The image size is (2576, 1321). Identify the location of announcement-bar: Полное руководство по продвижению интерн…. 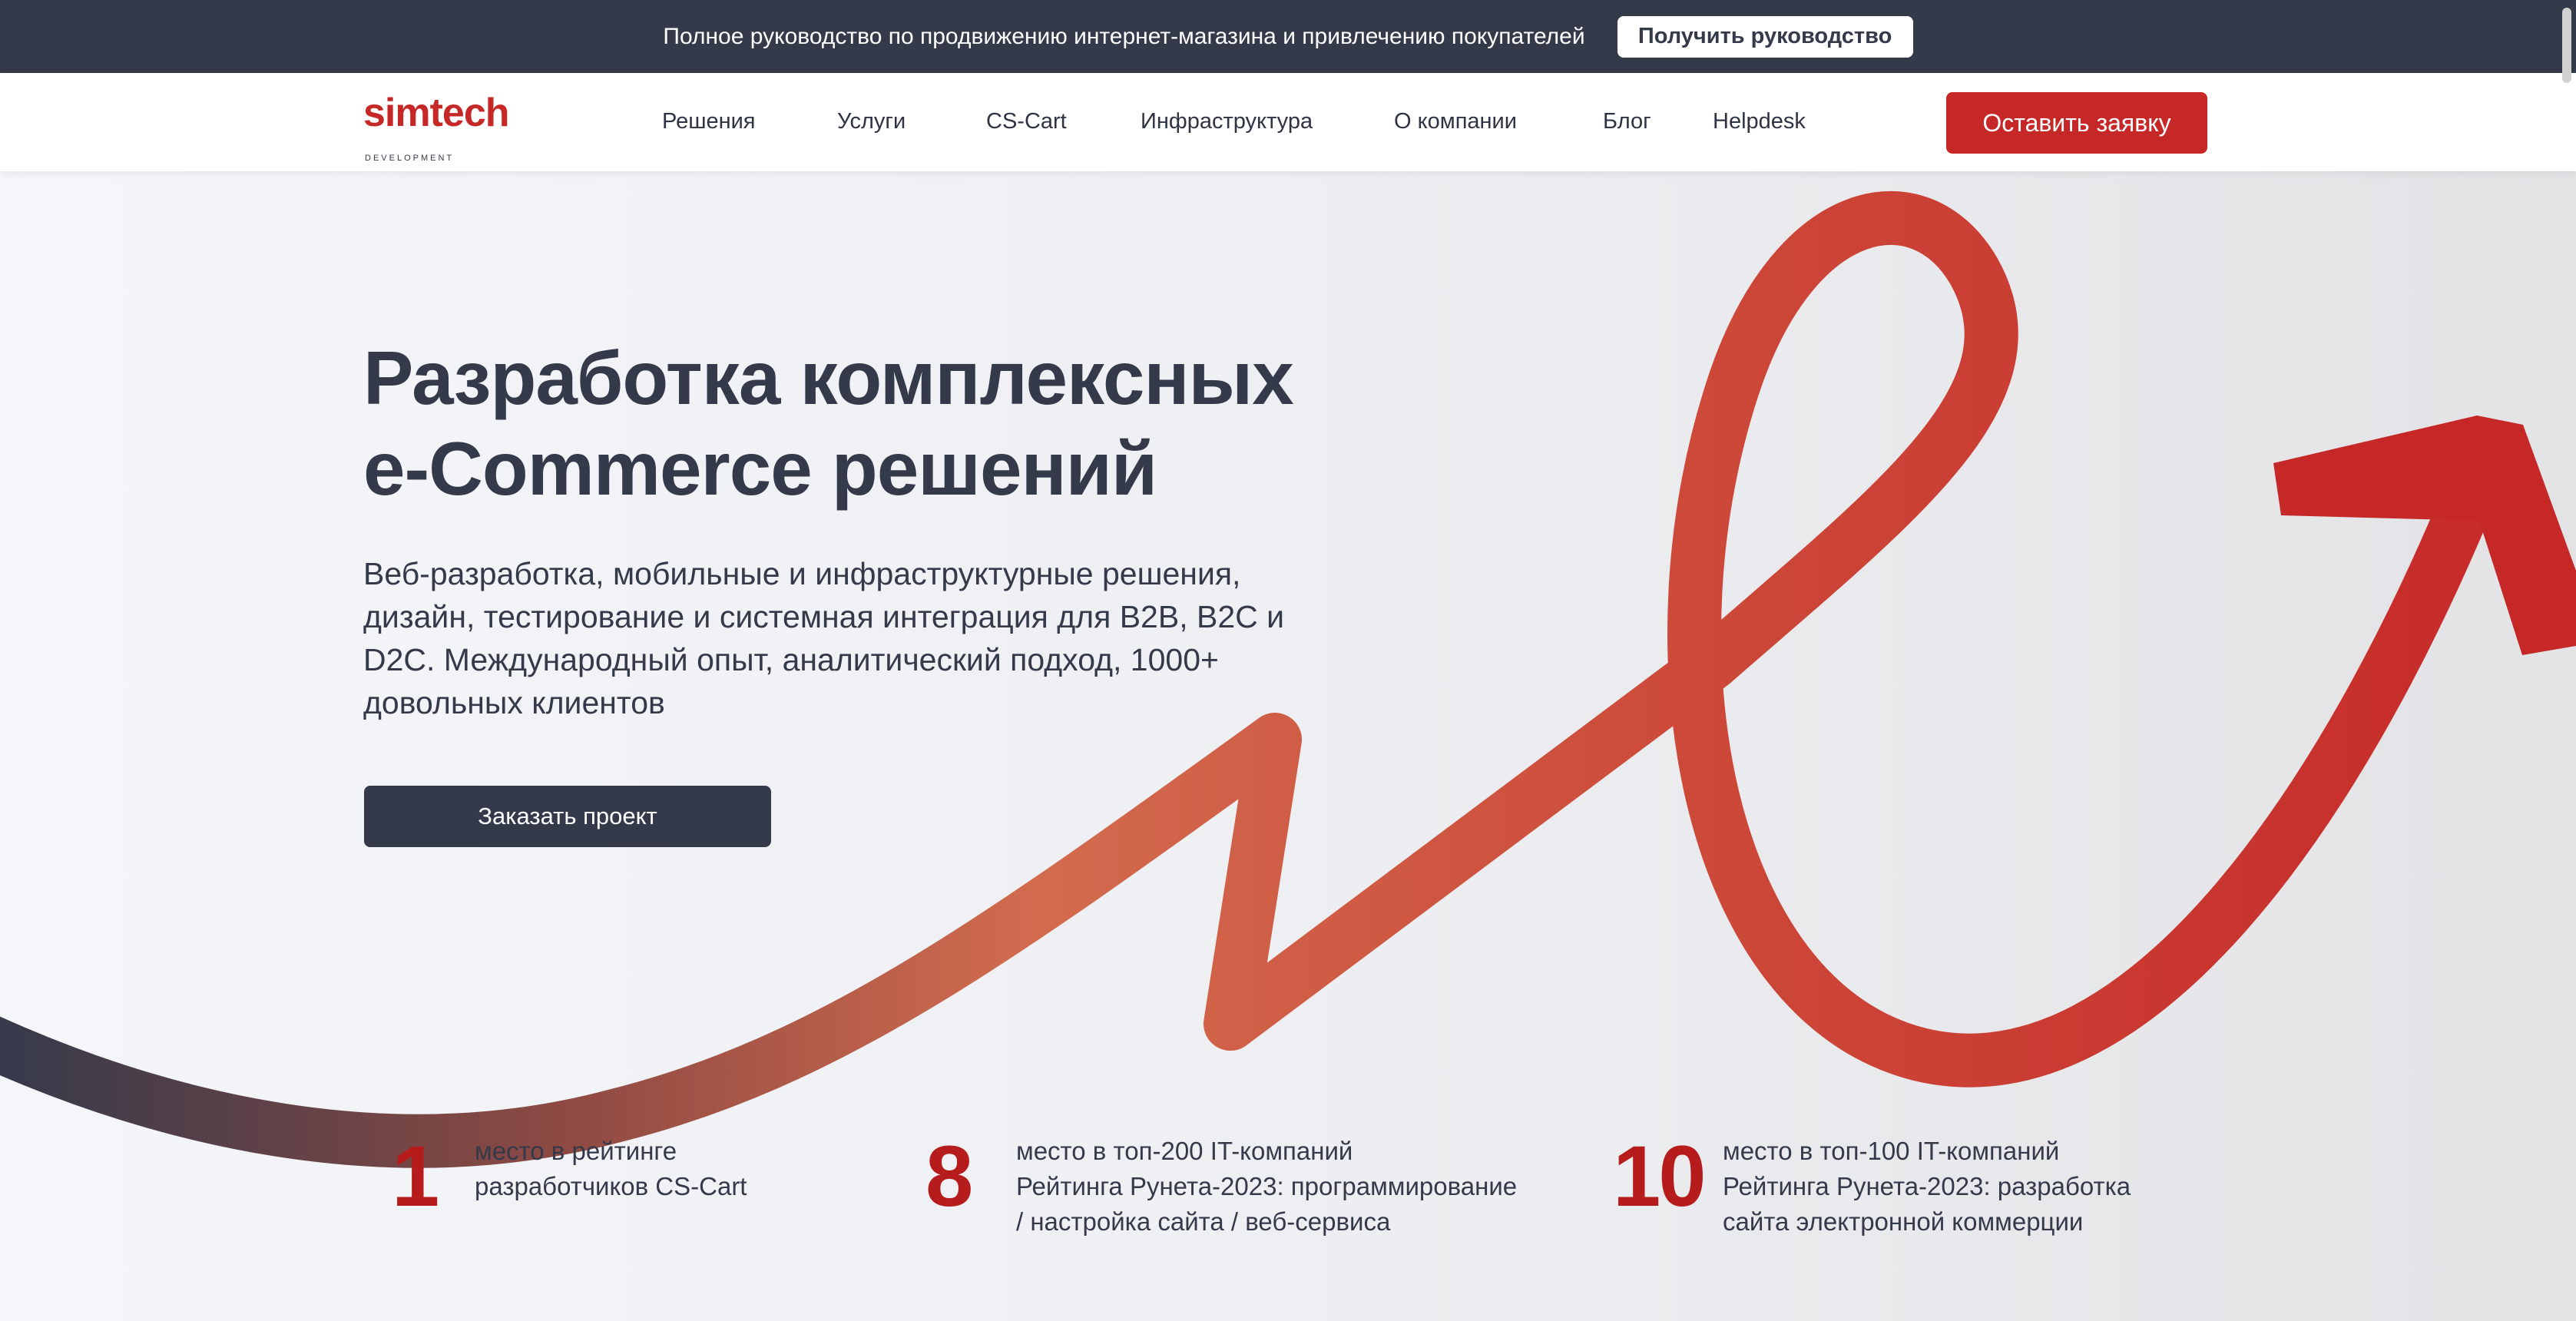
(1288, 36).